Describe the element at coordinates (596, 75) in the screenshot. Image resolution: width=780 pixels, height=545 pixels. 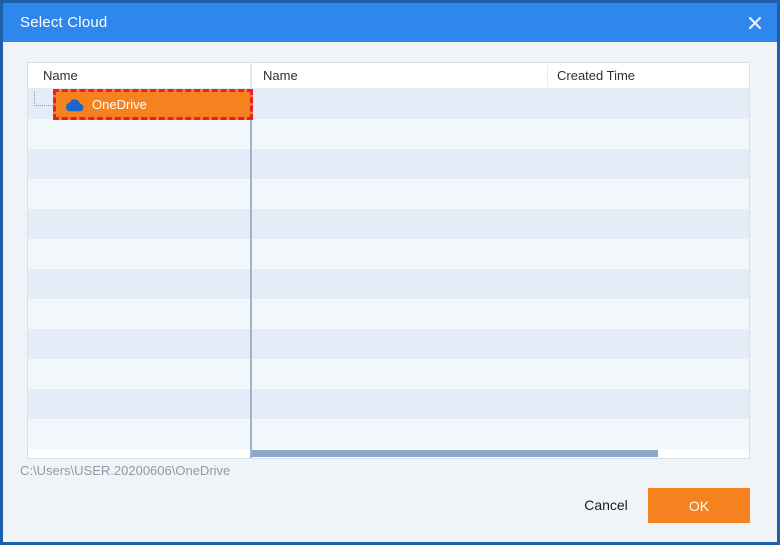
I see `right-pane-header-created-time: Created Time` at that location.